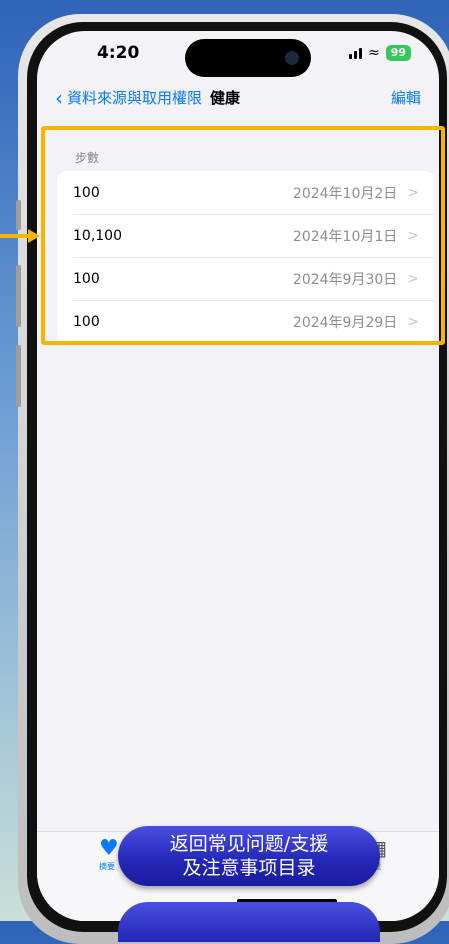  What do you see at coordinates (345, 322) in the screenshot?
I see `step-date: 2024年9月29日` at bounding box center [345, 322].